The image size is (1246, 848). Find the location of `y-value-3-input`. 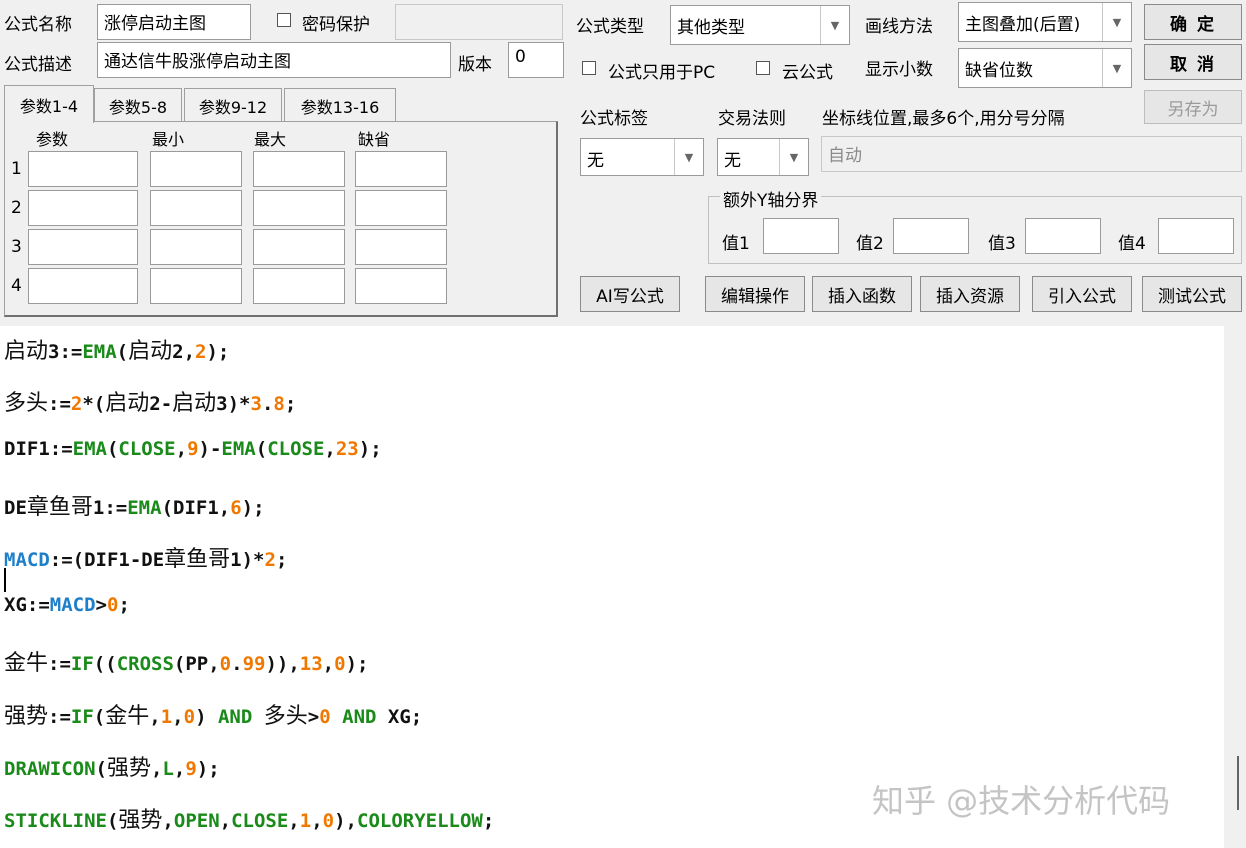

y-value-3-input is located at coordinates (1063, 236).